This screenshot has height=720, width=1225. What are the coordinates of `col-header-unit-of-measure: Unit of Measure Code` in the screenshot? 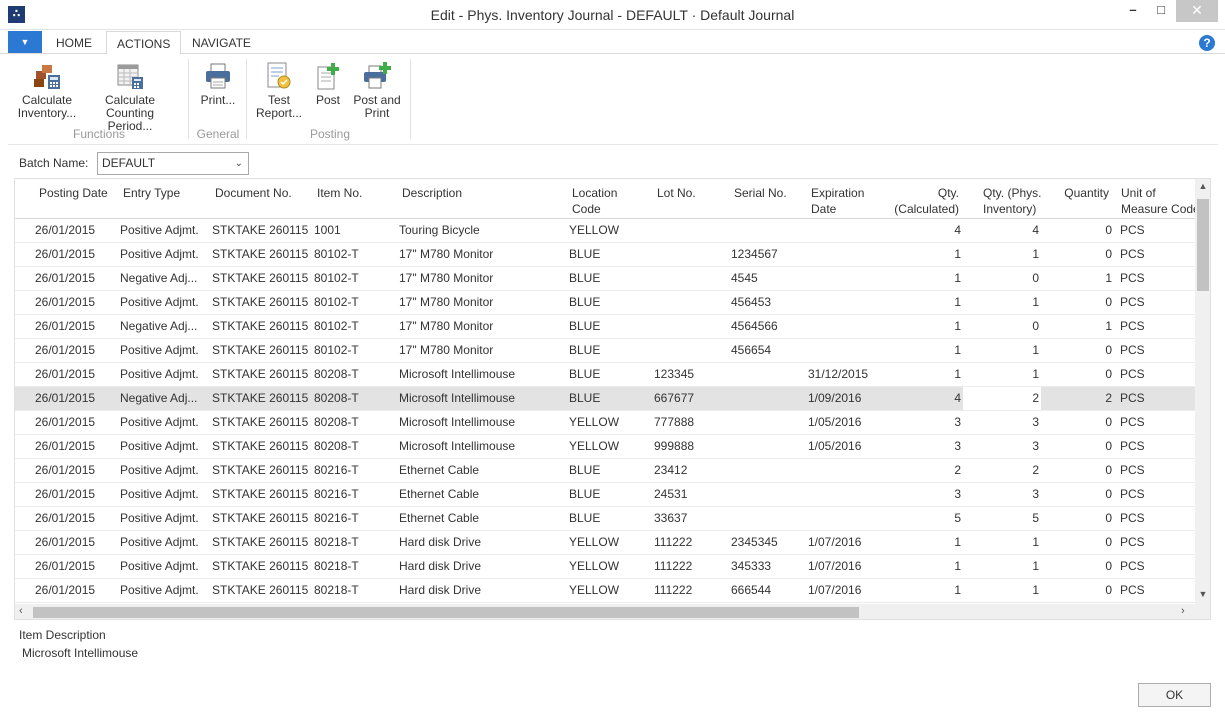 It's located at (1158, 201).